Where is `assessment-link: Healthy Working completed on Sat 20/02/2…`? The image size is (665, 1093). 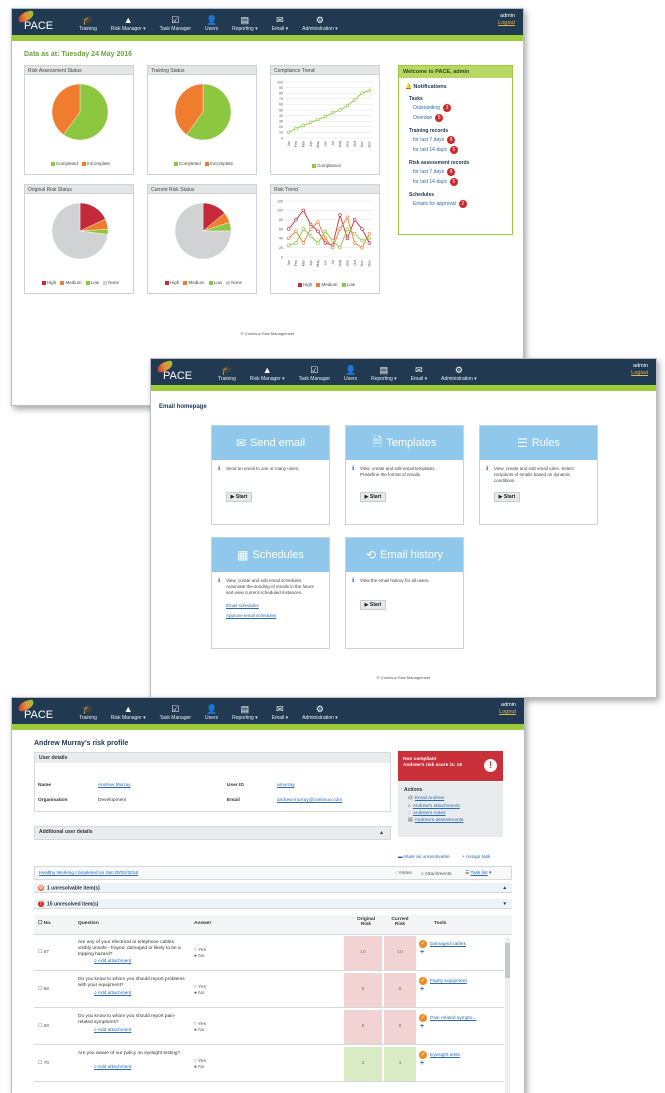 assessment-link: Healthy Working completed on Sat 20/02/2… is located at coordinates (88, 873).